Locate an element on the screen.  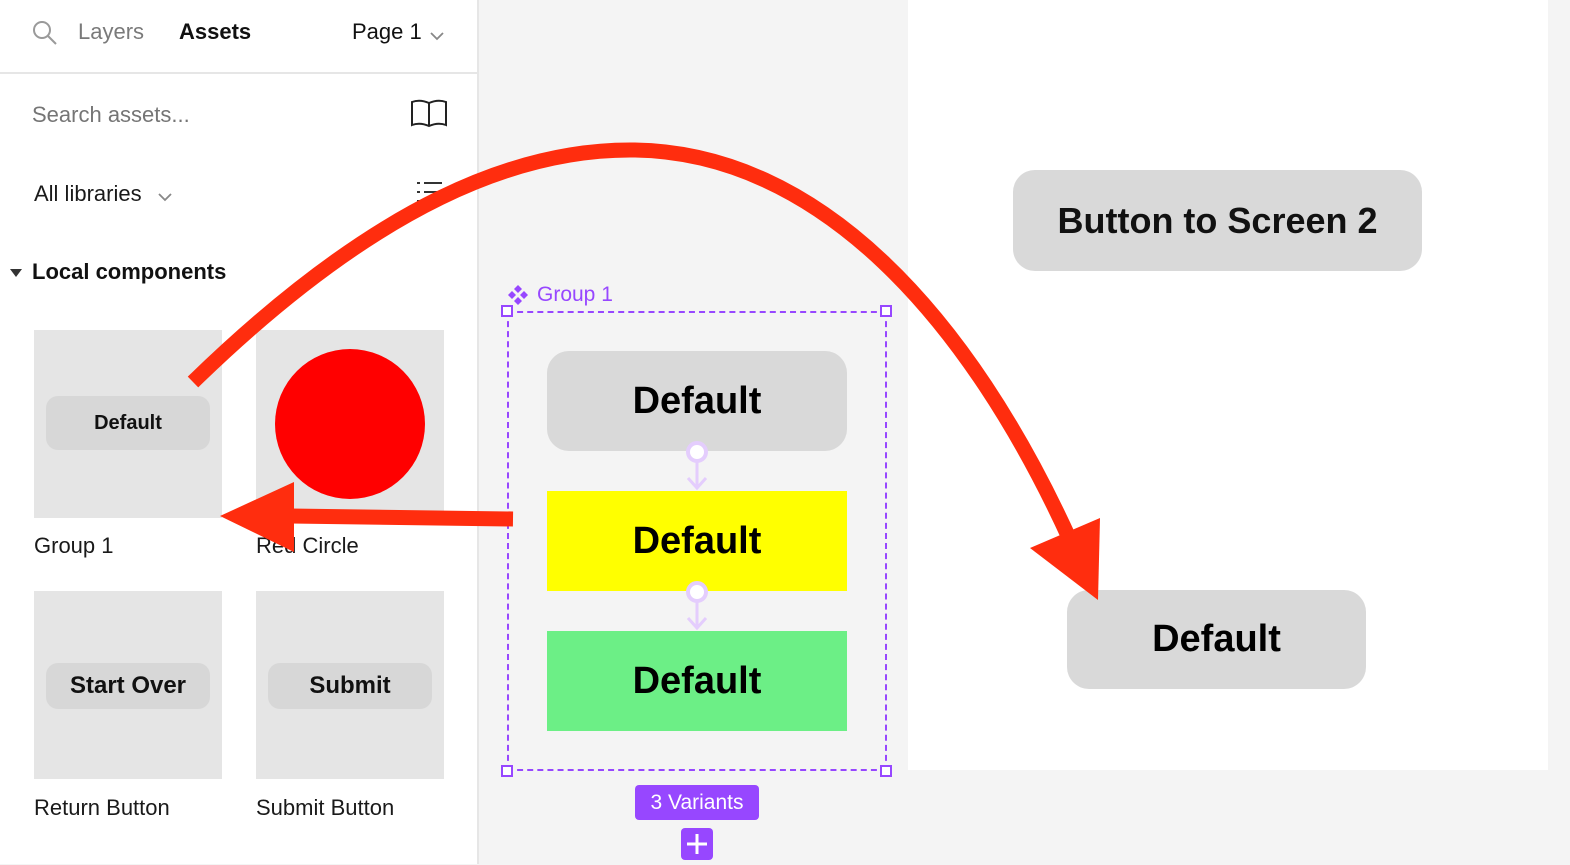
section-title: Local components is located at coordinates (129, 271).